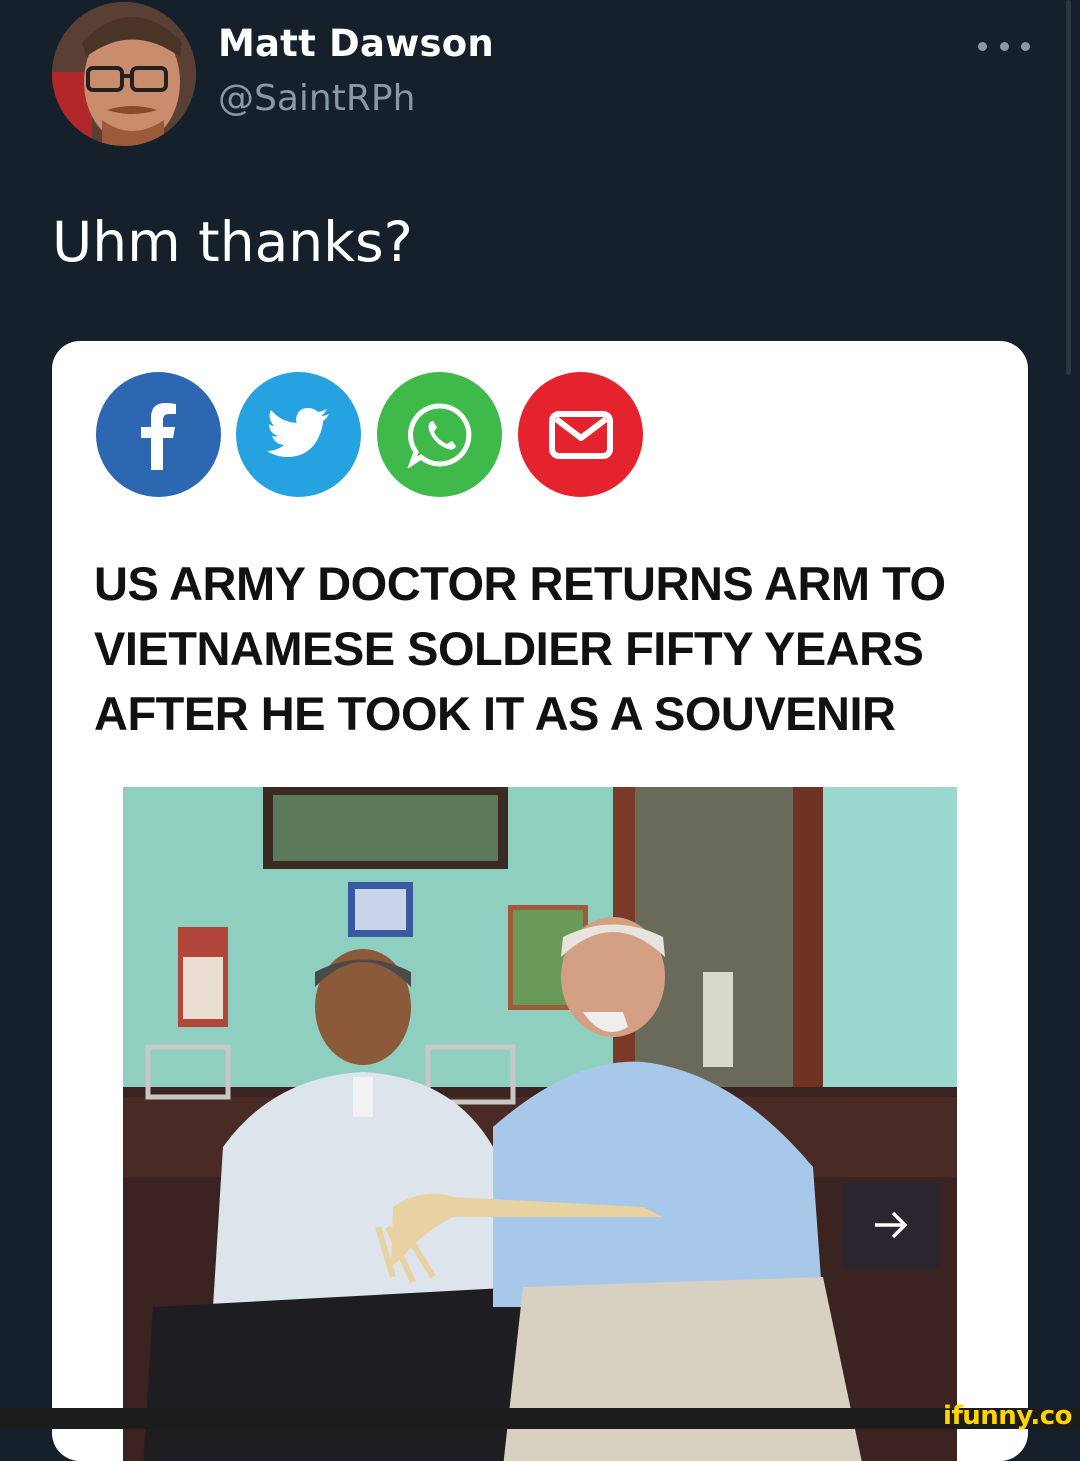 The height and width of the screenshot is (1461, 1080). I want to click on tweet-header: Matt Dawson @SaintRPh, so click(540, 80).